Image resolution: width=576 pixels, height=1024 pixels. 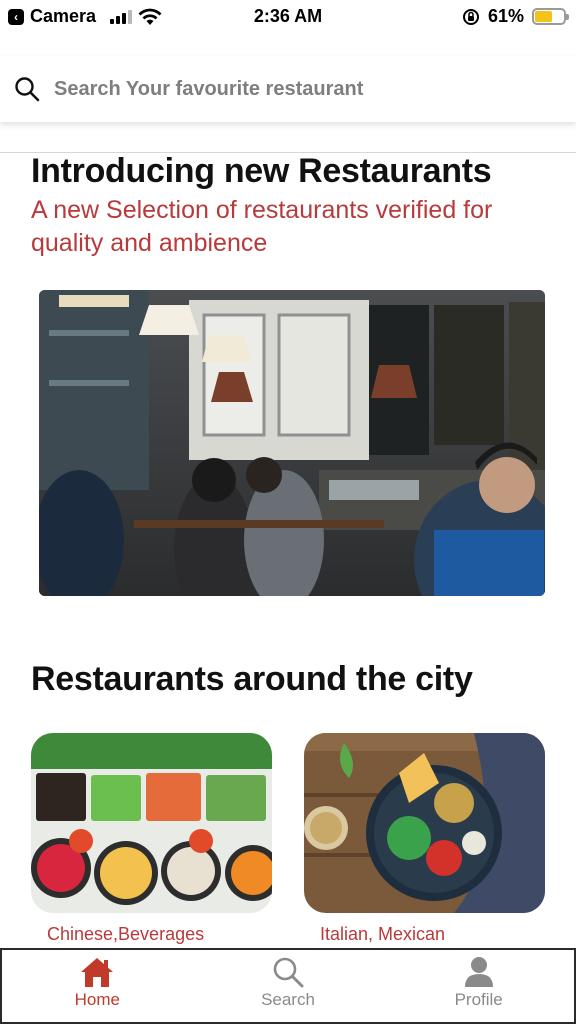 What do you see at coordinates (97, 999) in the screenshot?
I see `tab-home-label: Home` at bounding box center [97, 999].